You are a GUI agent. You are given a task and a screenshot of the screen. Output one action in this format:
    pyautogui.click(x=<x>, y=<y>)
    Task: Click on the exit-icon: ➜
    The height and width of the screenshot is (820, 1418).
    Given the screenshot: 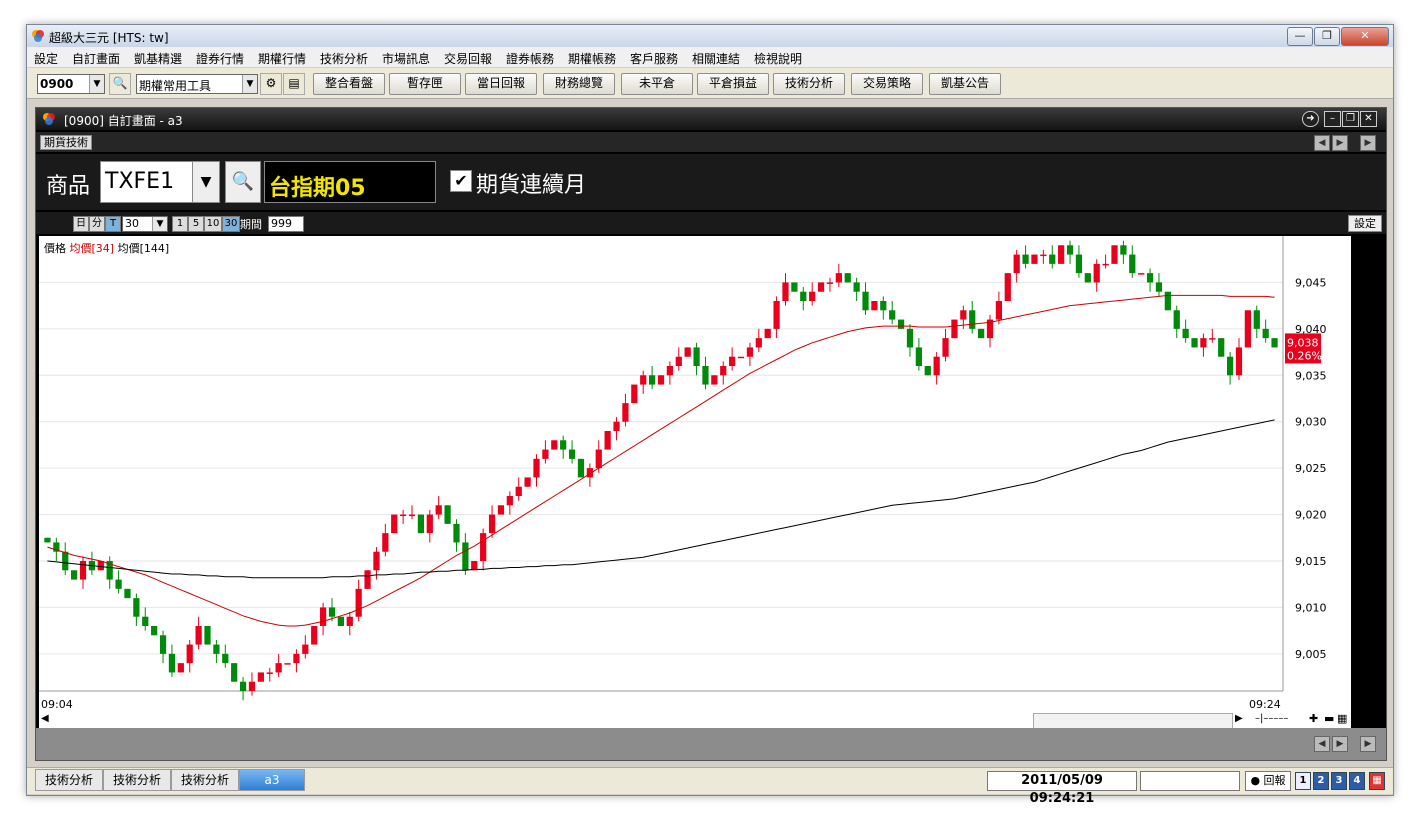 What is the action you would take?
    pyautogui.click(x=1310, y=119)
    